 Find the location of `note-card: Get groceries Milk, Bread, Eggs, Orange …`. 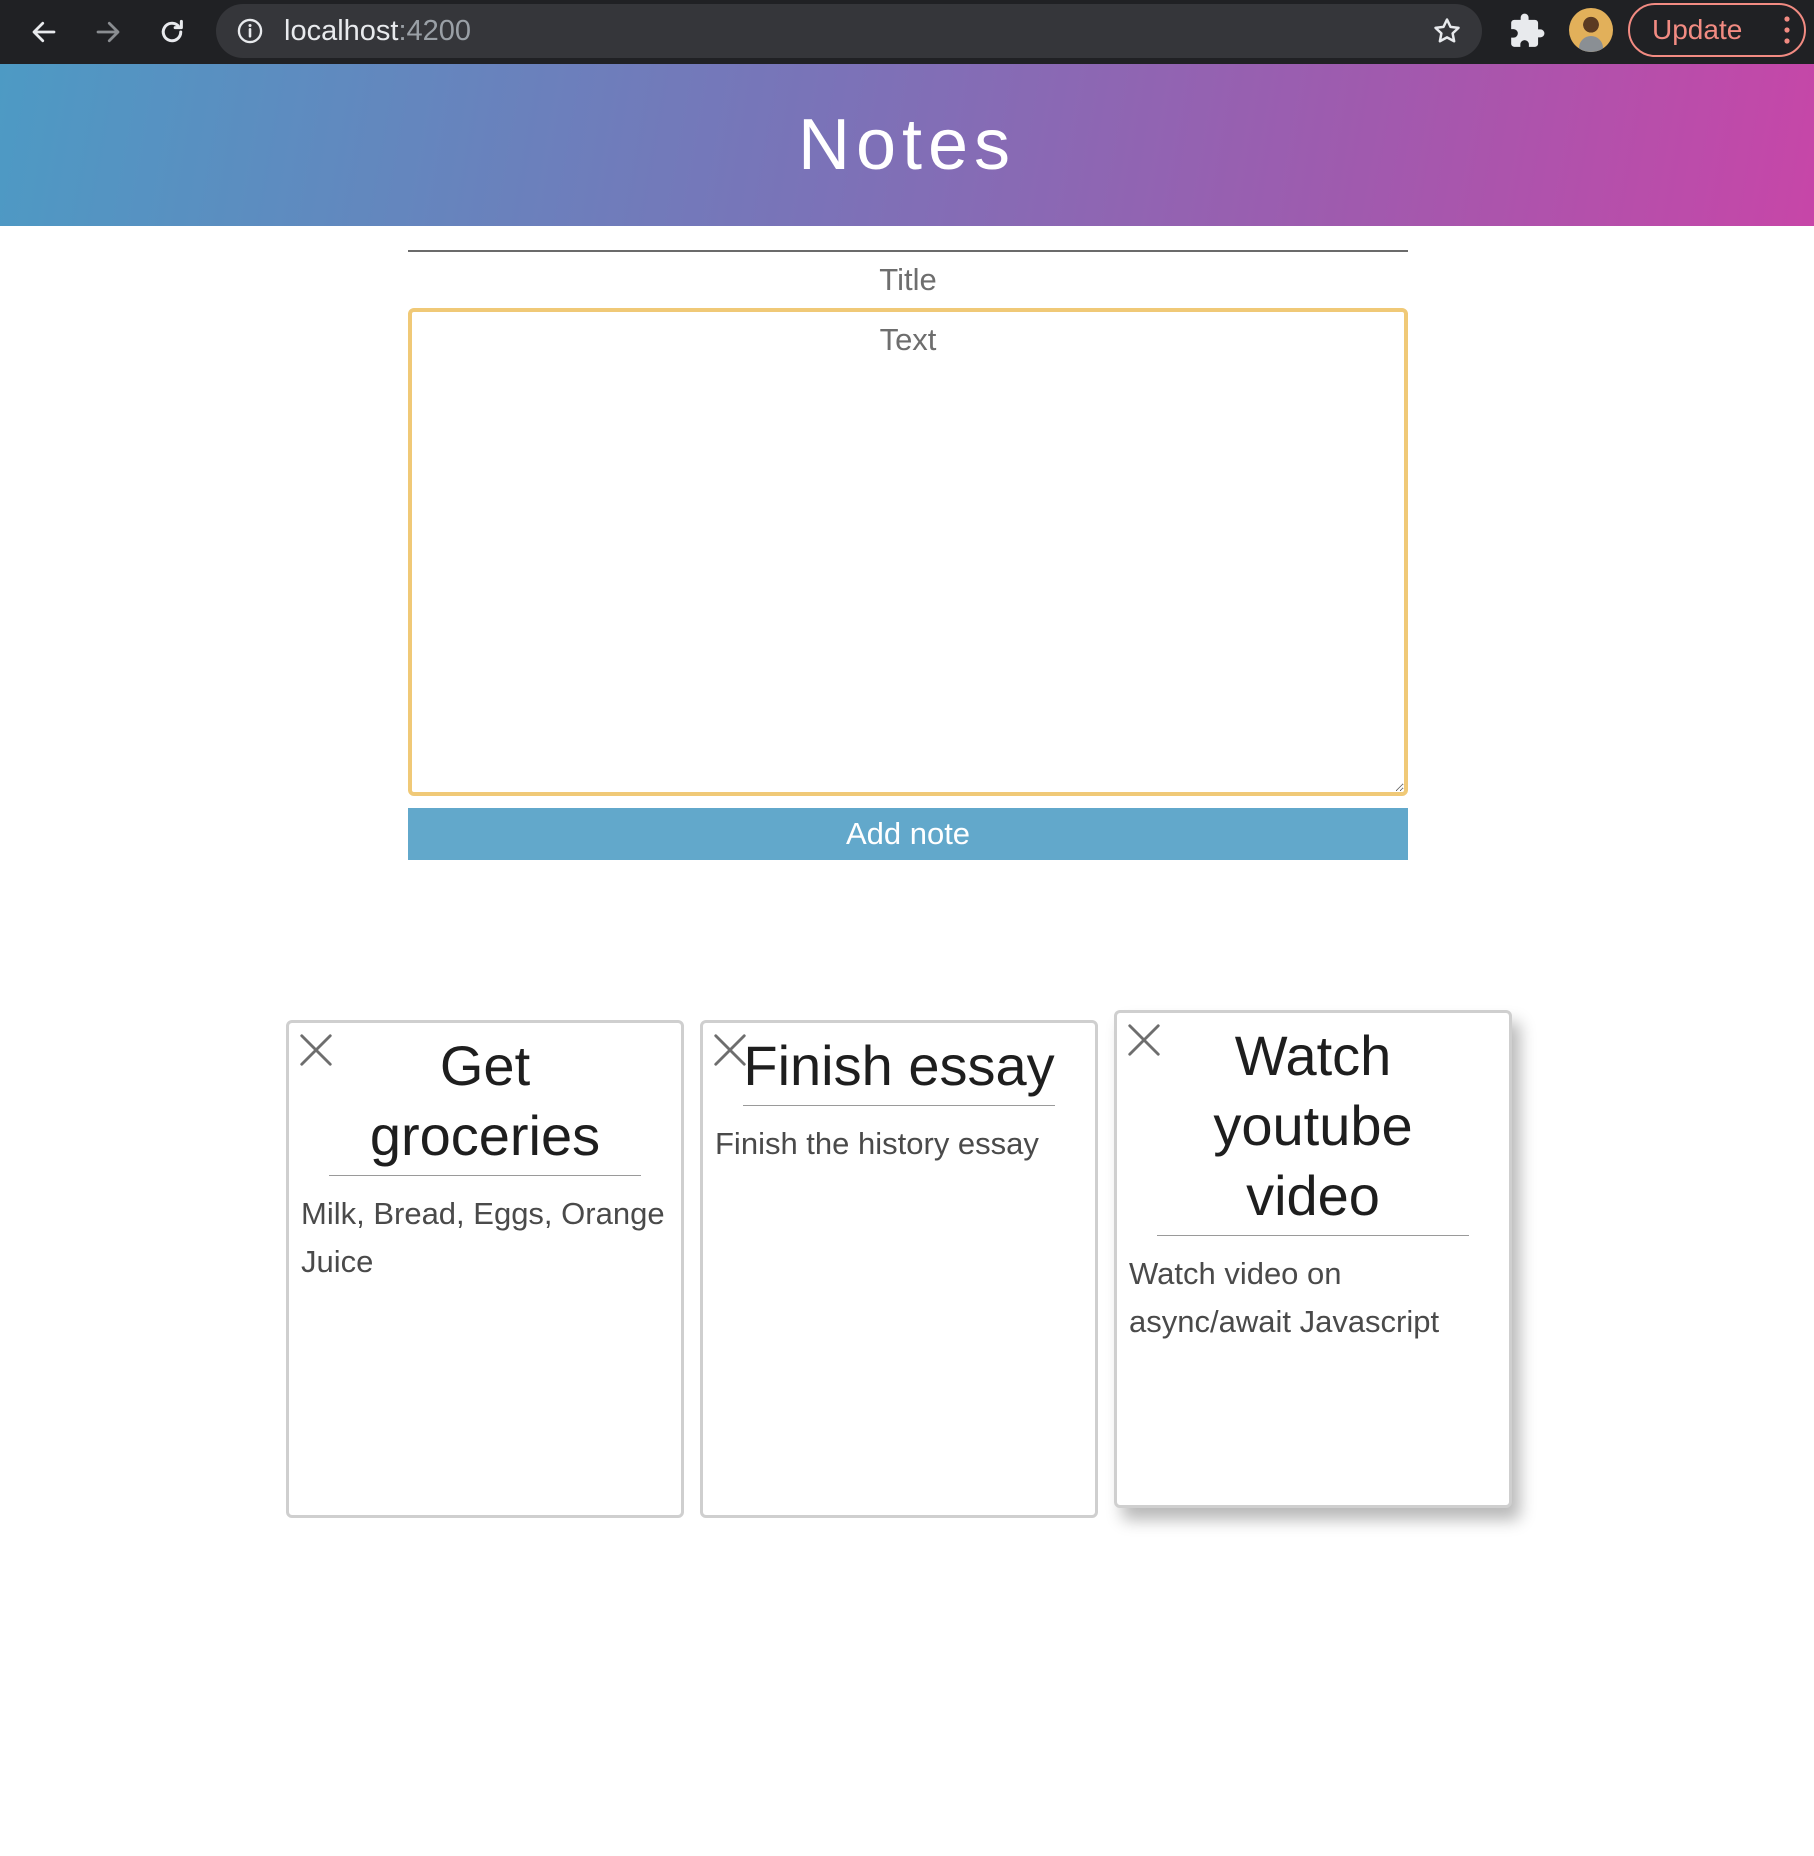

note-card: Get groceries Milk, Bread, Eggs, Orange … is located at coordinates (485, 1269).